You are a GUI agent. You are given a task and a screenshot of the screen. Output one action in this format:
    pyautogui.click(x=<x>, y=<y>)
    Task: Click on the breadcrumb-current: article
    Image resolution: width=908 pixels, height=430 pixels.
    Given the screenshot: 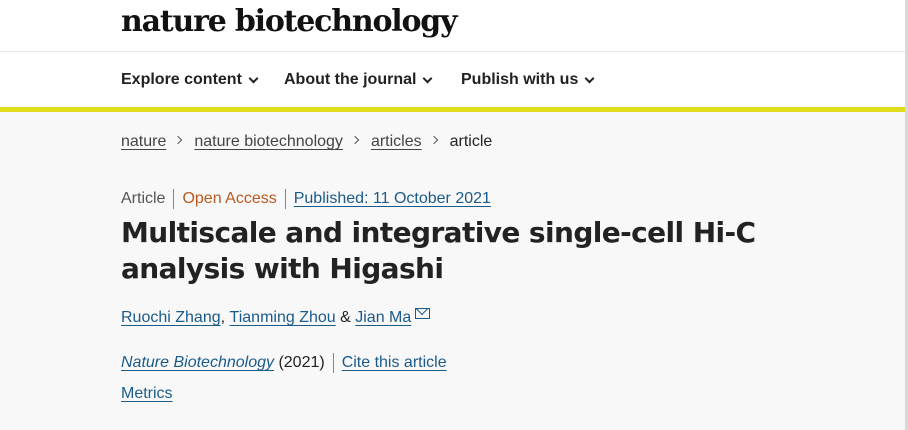 What is the action you would take?
    pyautogui.click(x=471, y=141)
    